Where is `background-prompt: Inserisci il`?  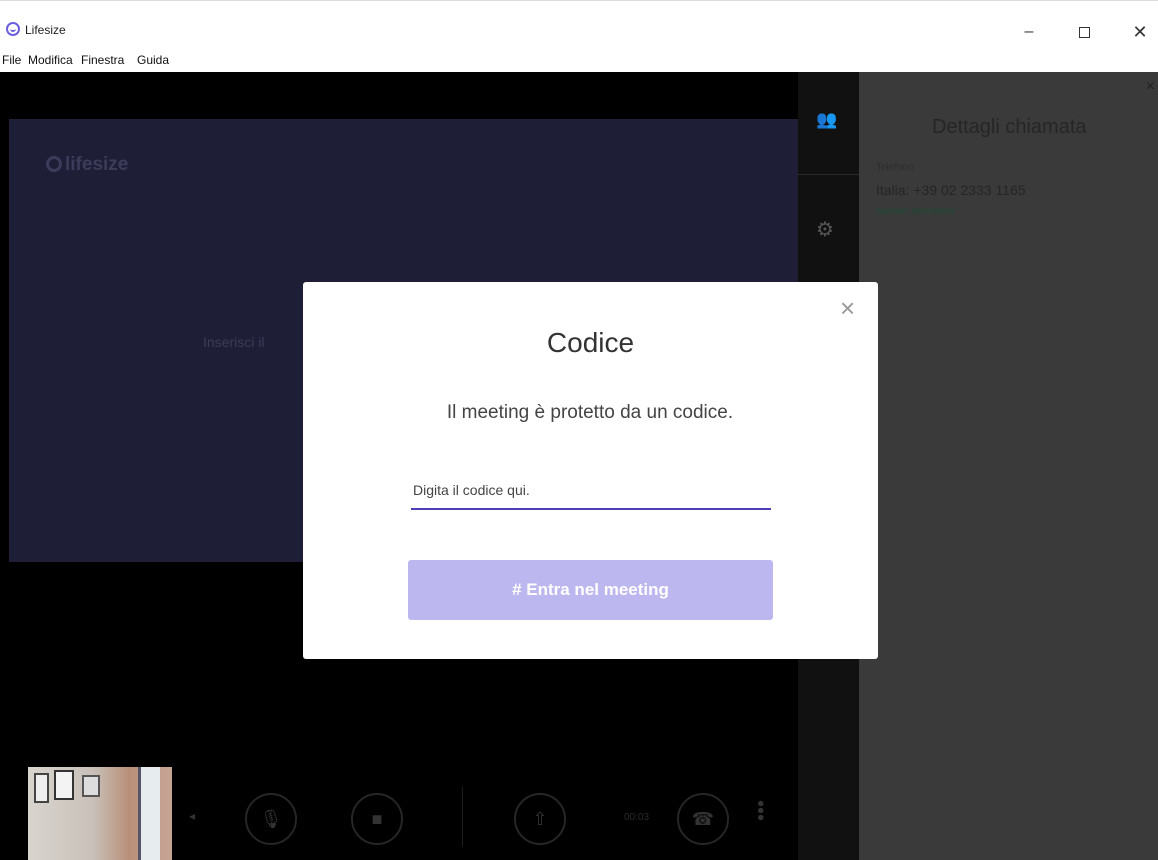
background-prompt: Inserisci il is located at coordinates (234, 342).